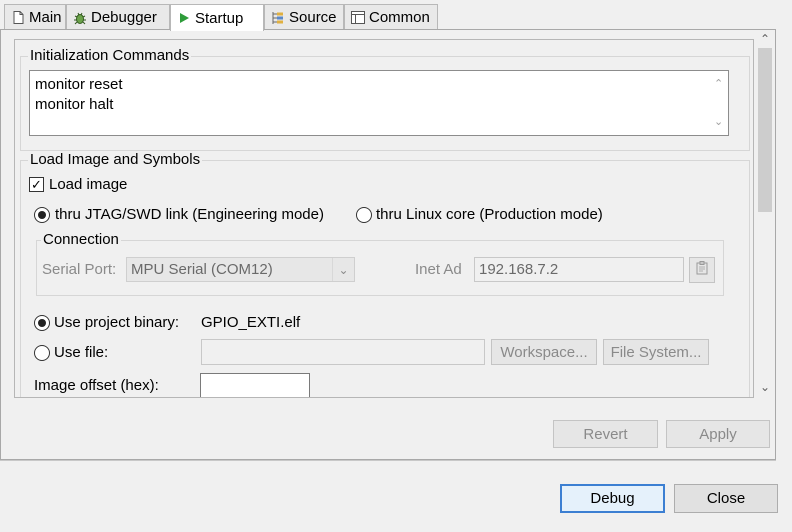  What do you see at coordinates (202, 269) in the screenshot?
I see `serial-port-value: MPU Serial (COM12)` at bounding box center [202, 269].